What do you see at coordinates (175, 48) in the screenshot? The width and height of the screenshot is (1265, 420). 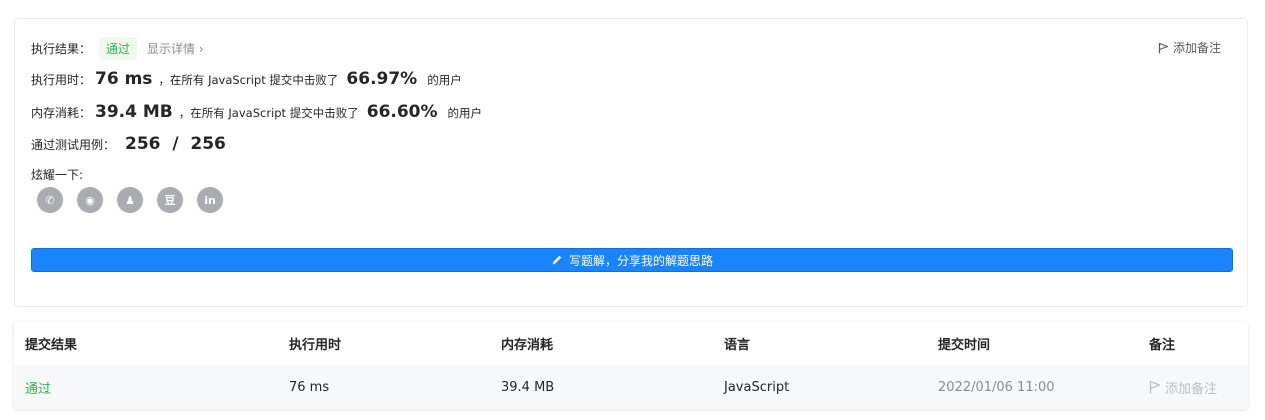 I see `show-details-link: 显示详情 ›` at bounding box center [175, 48].